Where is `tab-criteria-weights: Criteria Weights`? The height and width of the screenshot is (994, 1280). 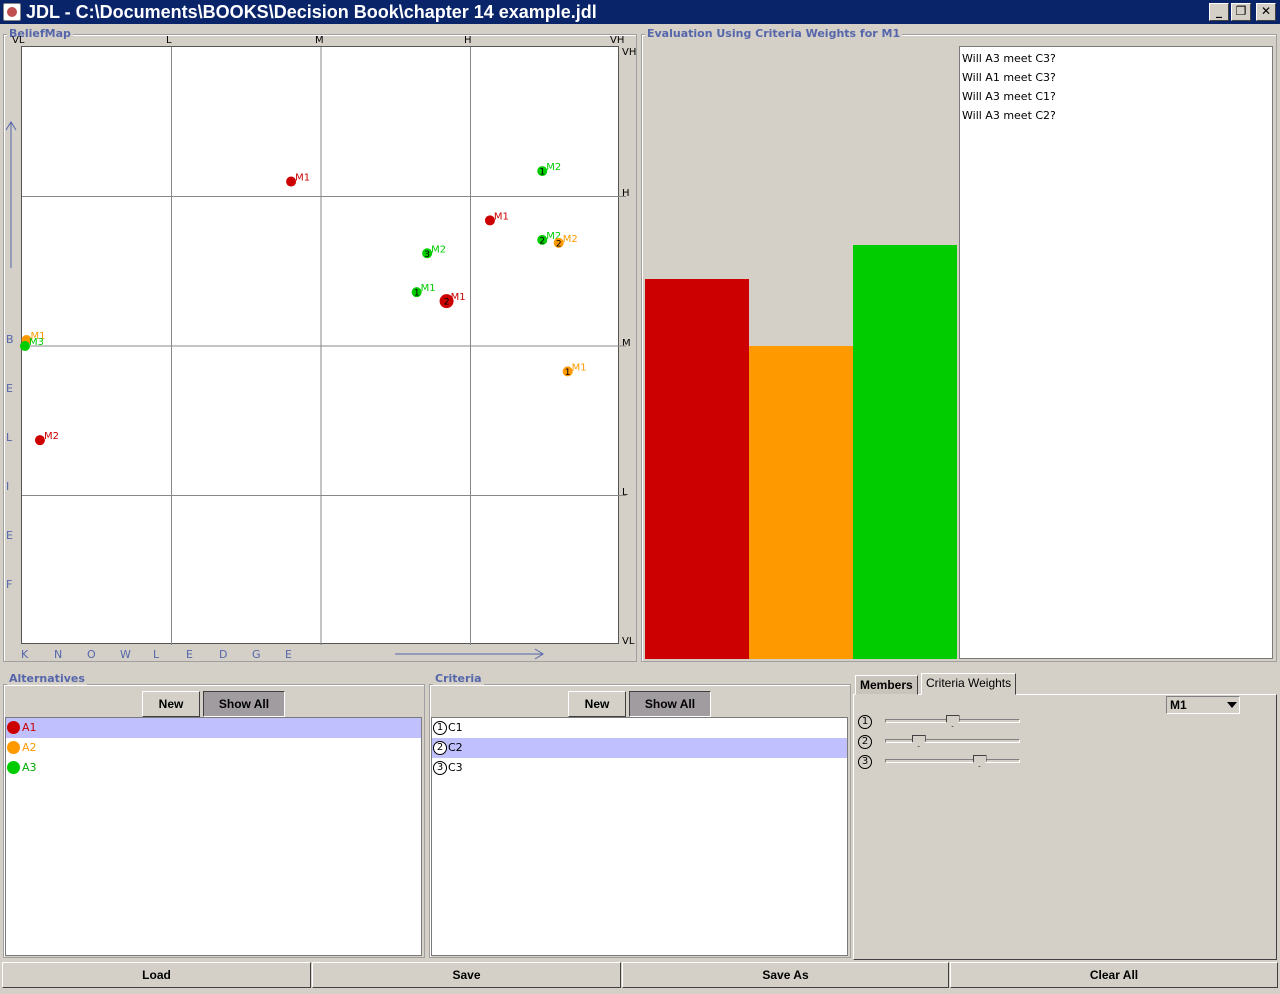 tab-criteria-weights: Criteria Weights is located at coordinates (969, 684).